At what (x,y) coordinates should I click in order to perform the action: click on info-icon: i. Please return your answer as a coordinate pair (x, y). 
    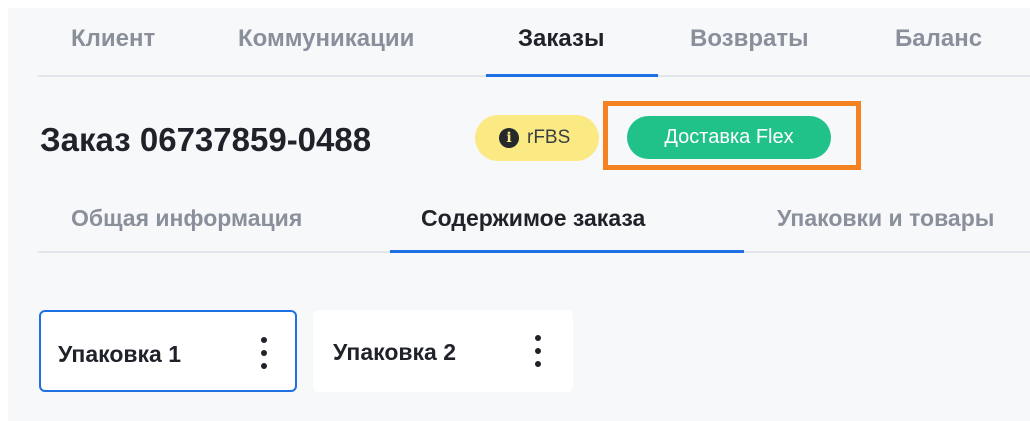
    Looking at the image, I should click on (509, 138).